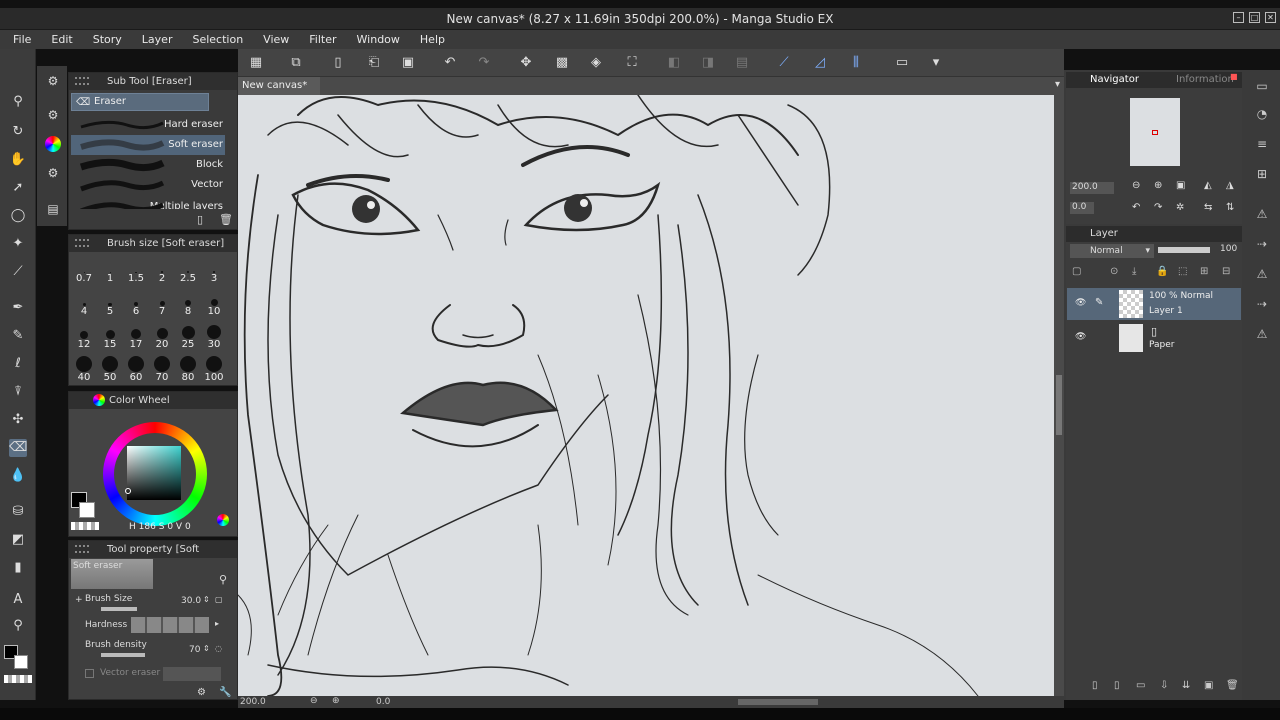 The width and height of the screenshot is (1280, 720). What do you see at coordinates (1140, 685) in the screenshot?
I see `new-folder-icon: ▭` at bounding box center [1140, 685].